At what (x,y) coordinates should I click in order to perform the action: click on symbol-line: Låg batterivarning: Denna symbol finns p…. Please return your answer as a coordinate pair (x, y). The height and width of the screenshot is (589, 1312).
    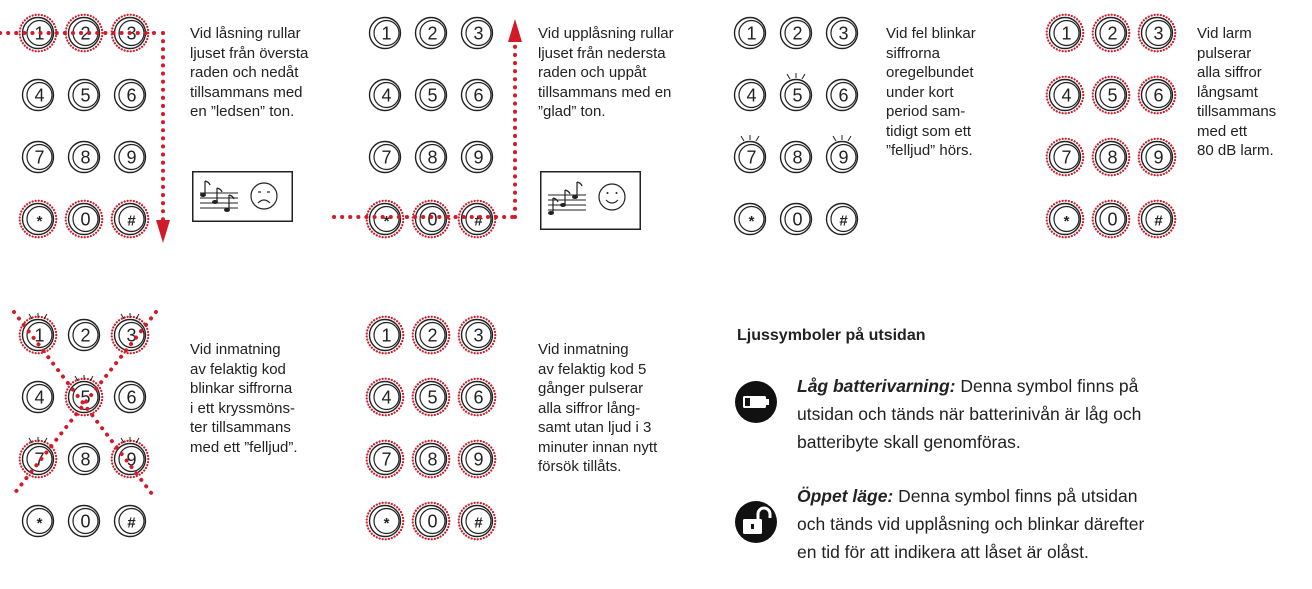
    Looking at the image, I should click on (969, 386).